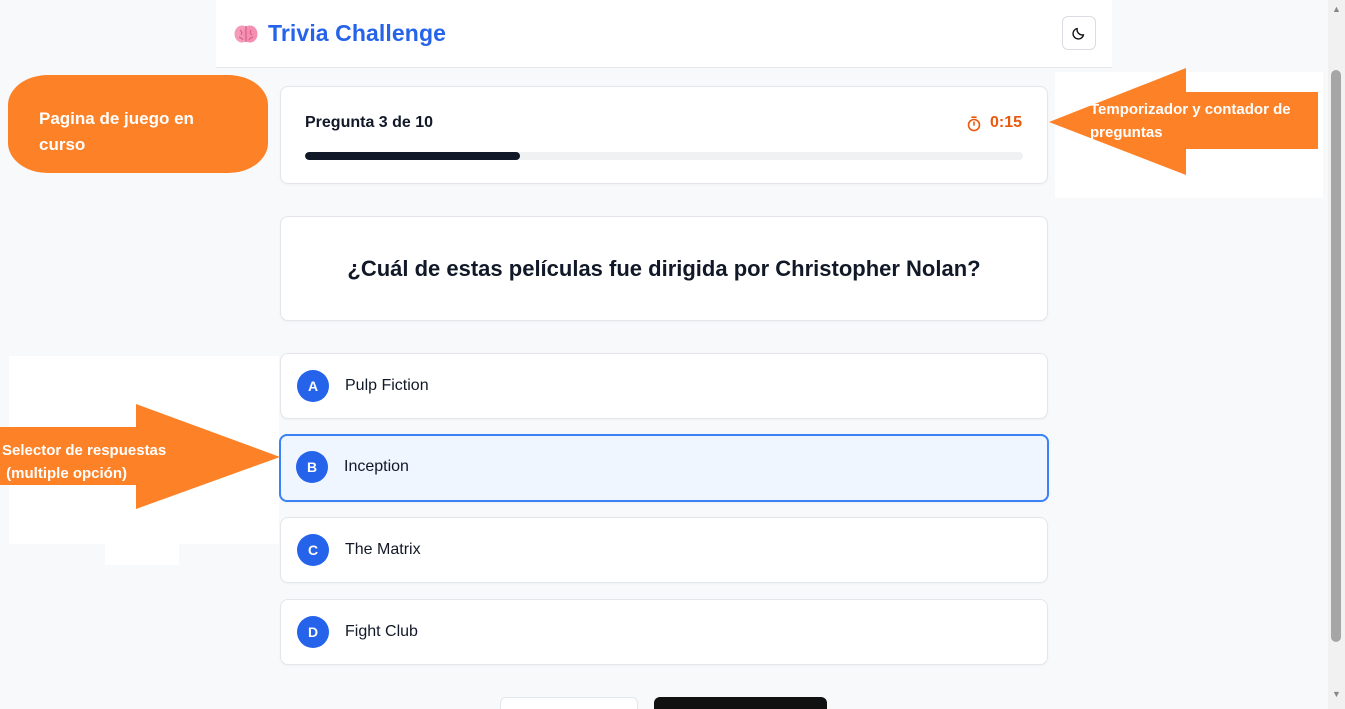  Describe the element at coordinates (974, 123) in the screenshot. I see `stopwatch-icon` at that location.